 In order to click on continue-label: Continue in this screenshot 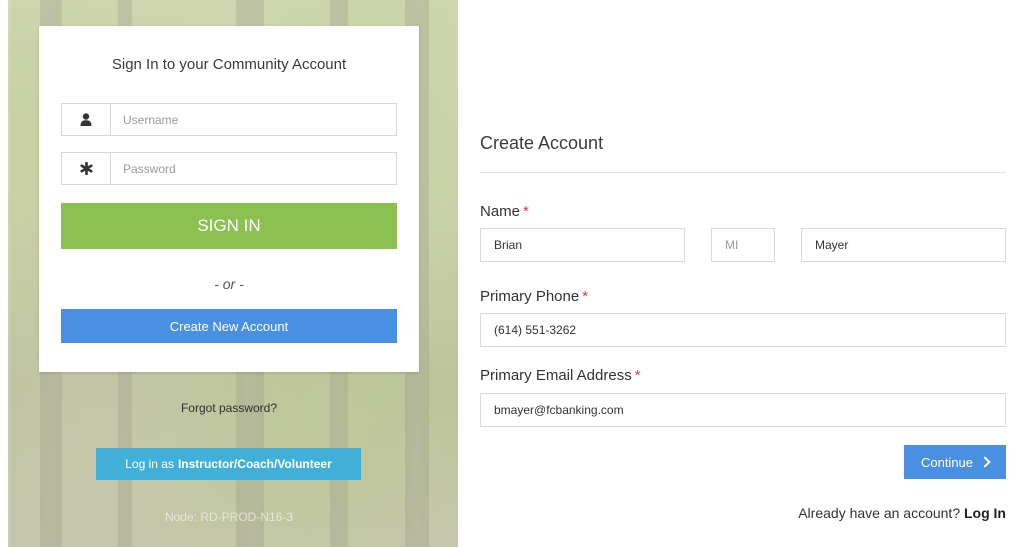, I will do `click(947, 462)`.